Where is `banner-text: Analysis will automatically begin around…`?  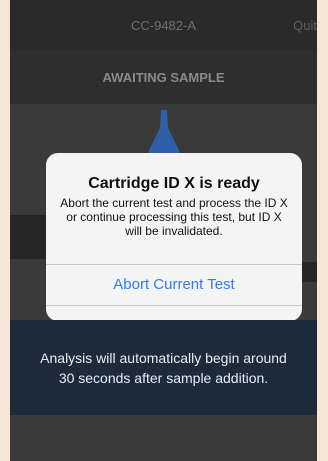 banner-text: Analysis will automatically begin around… is located at coordinates (163, 367).